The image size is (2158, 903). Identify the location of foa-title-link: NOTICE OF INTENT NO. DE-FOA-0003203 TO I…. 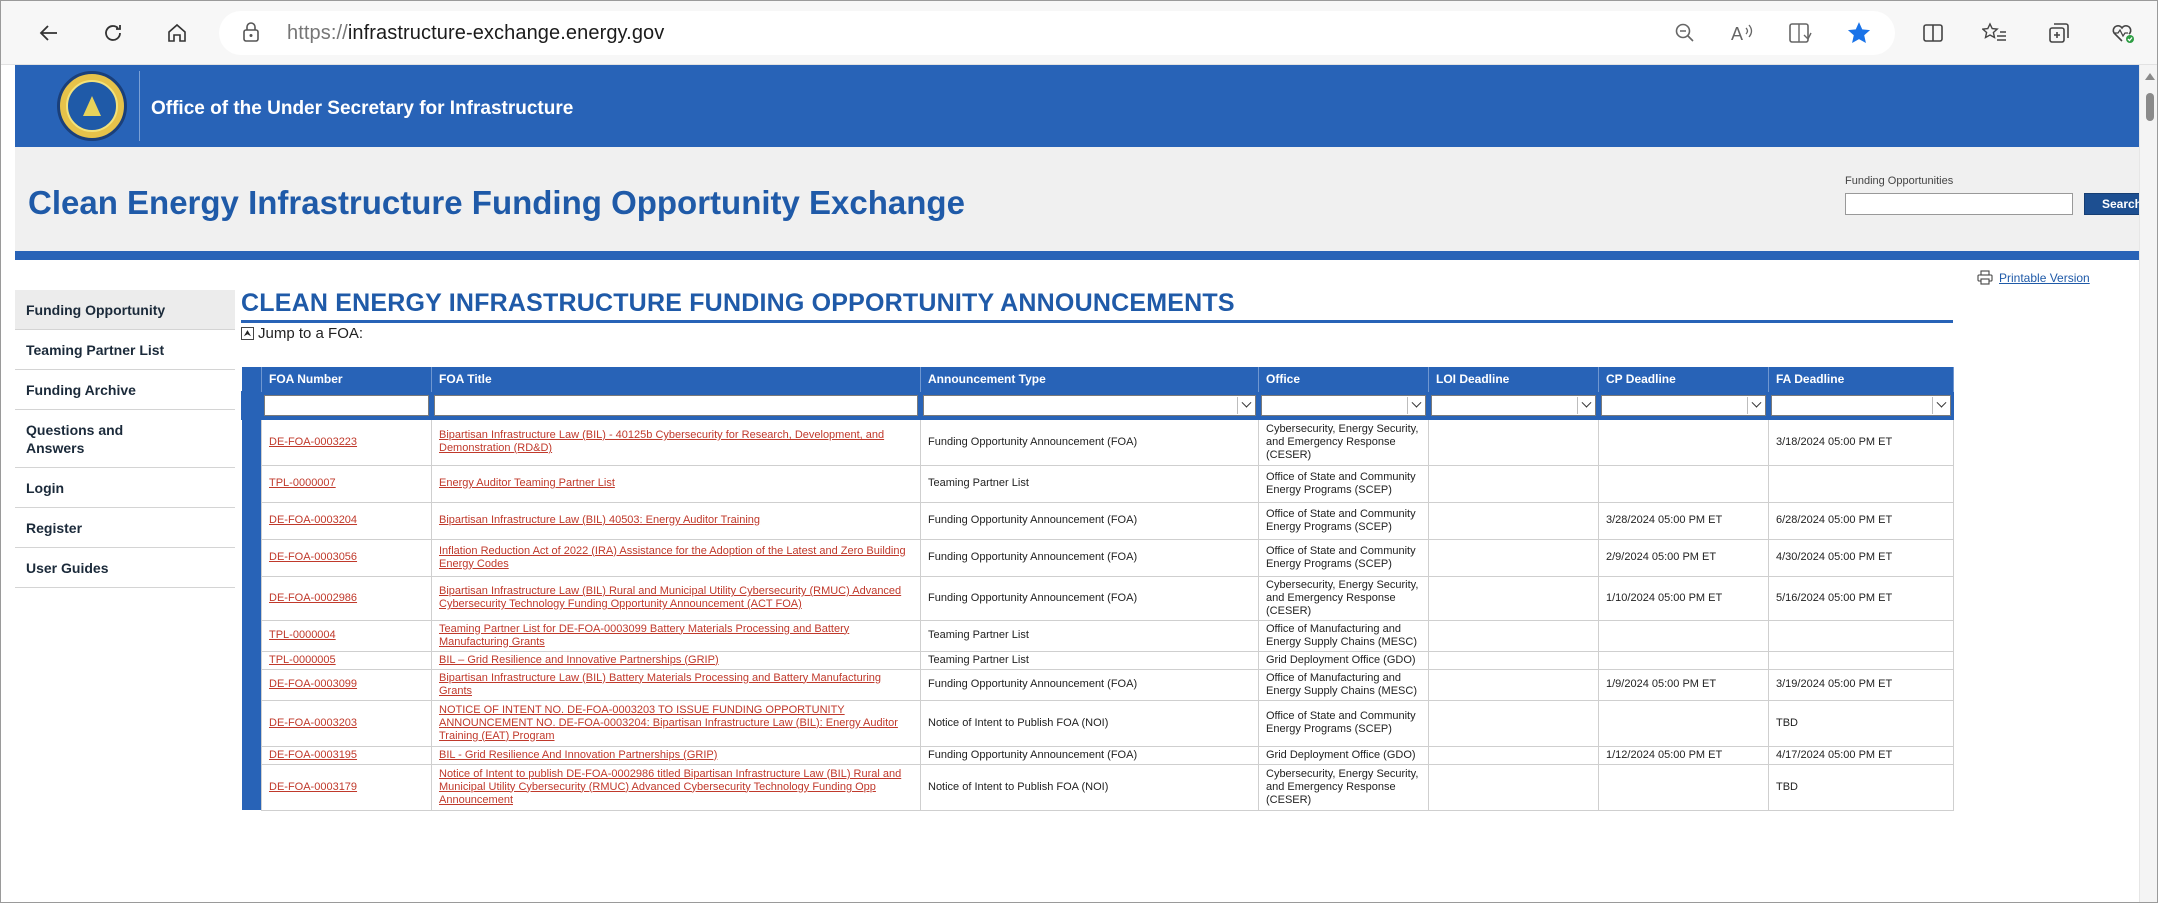
(668, 723).